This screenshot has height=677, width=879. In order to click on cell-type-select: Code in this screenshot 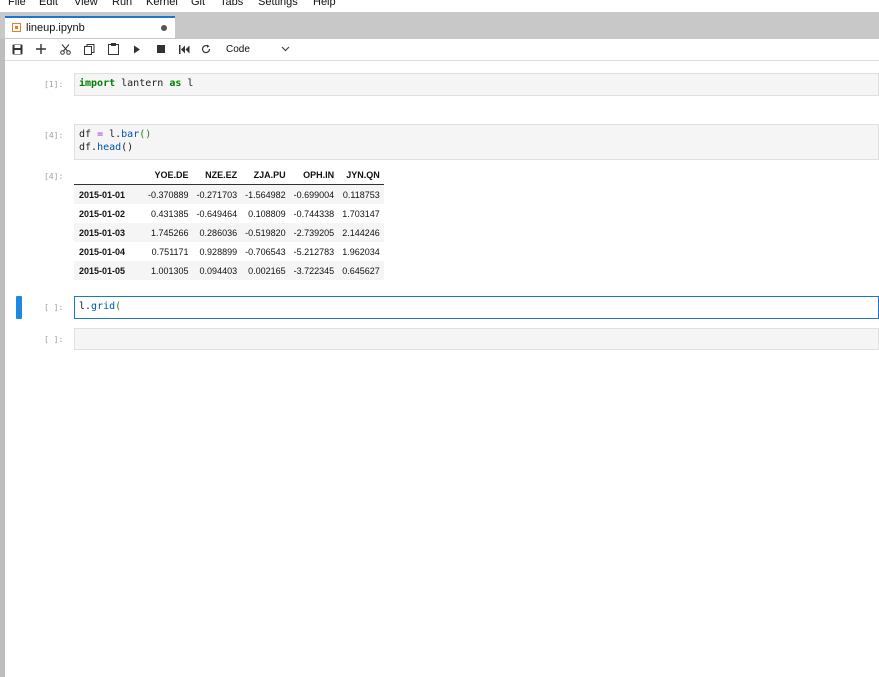, I will do `click(261, 49)`.